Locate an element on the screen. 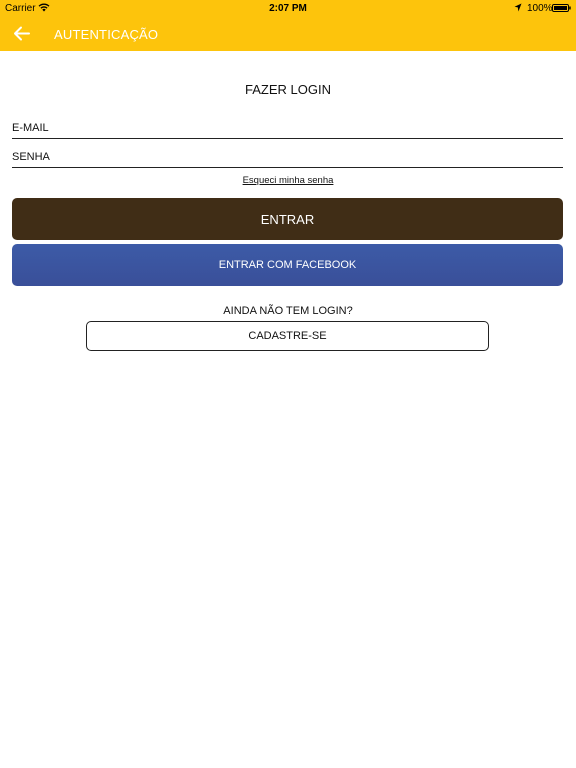 The width and height of the screenshot is (576, 768). login-heading: FAZER LOGIN is located at coordinates (288, 89).